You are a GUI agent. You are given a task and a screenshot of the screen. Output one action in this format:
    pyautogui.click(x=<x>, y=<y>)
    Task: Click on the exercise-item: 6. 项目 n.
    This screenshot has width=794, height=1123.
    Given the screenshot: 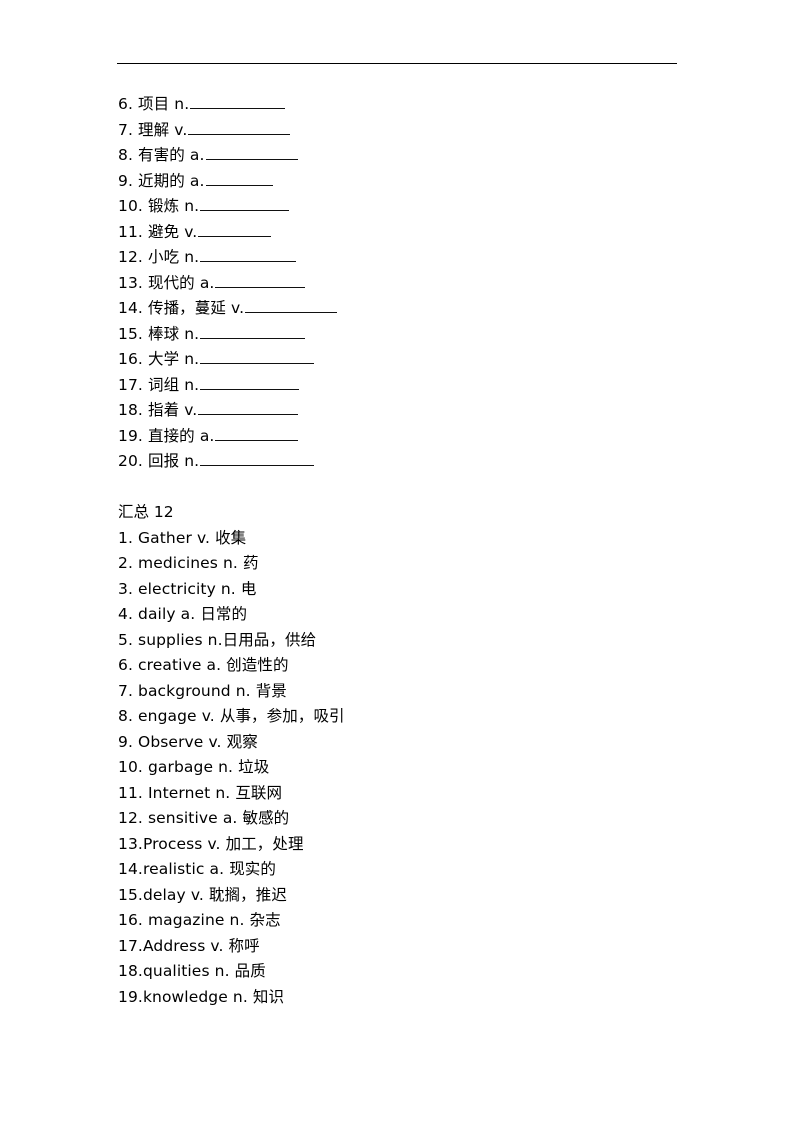 What is the action you would take?
    pyautogui.click(x=428, y=105)
    